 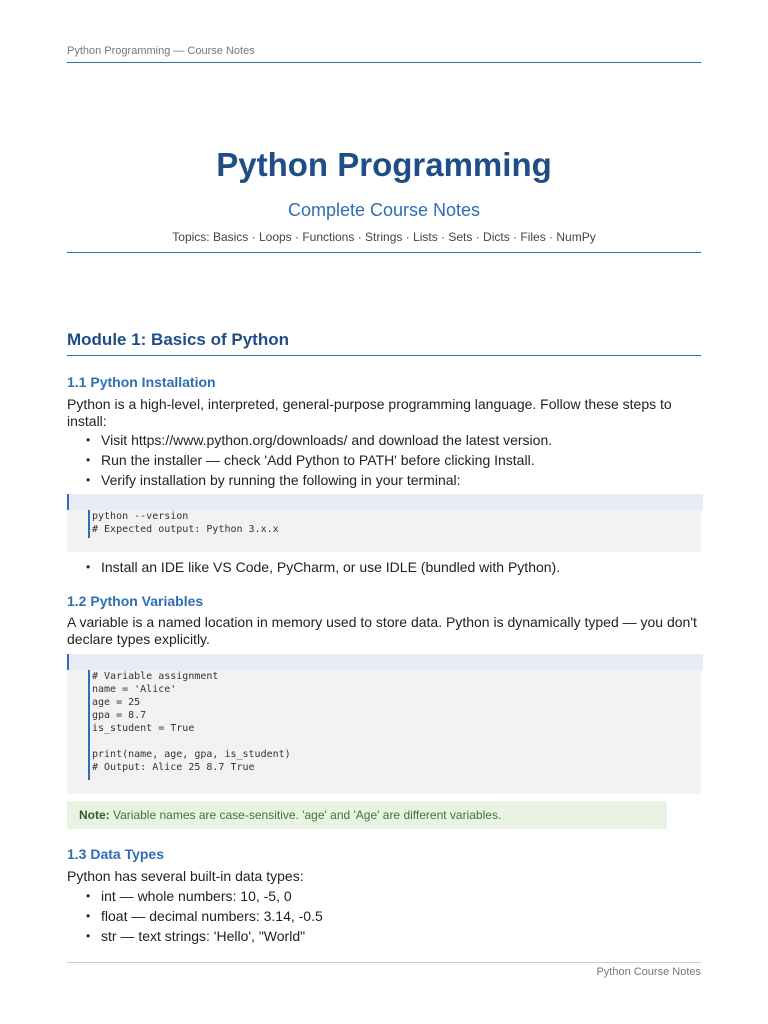 What do you see at coordinates (143, 728) in the screenshot?
I see `code-line: is_student = True` at bounding box center [143, 728].